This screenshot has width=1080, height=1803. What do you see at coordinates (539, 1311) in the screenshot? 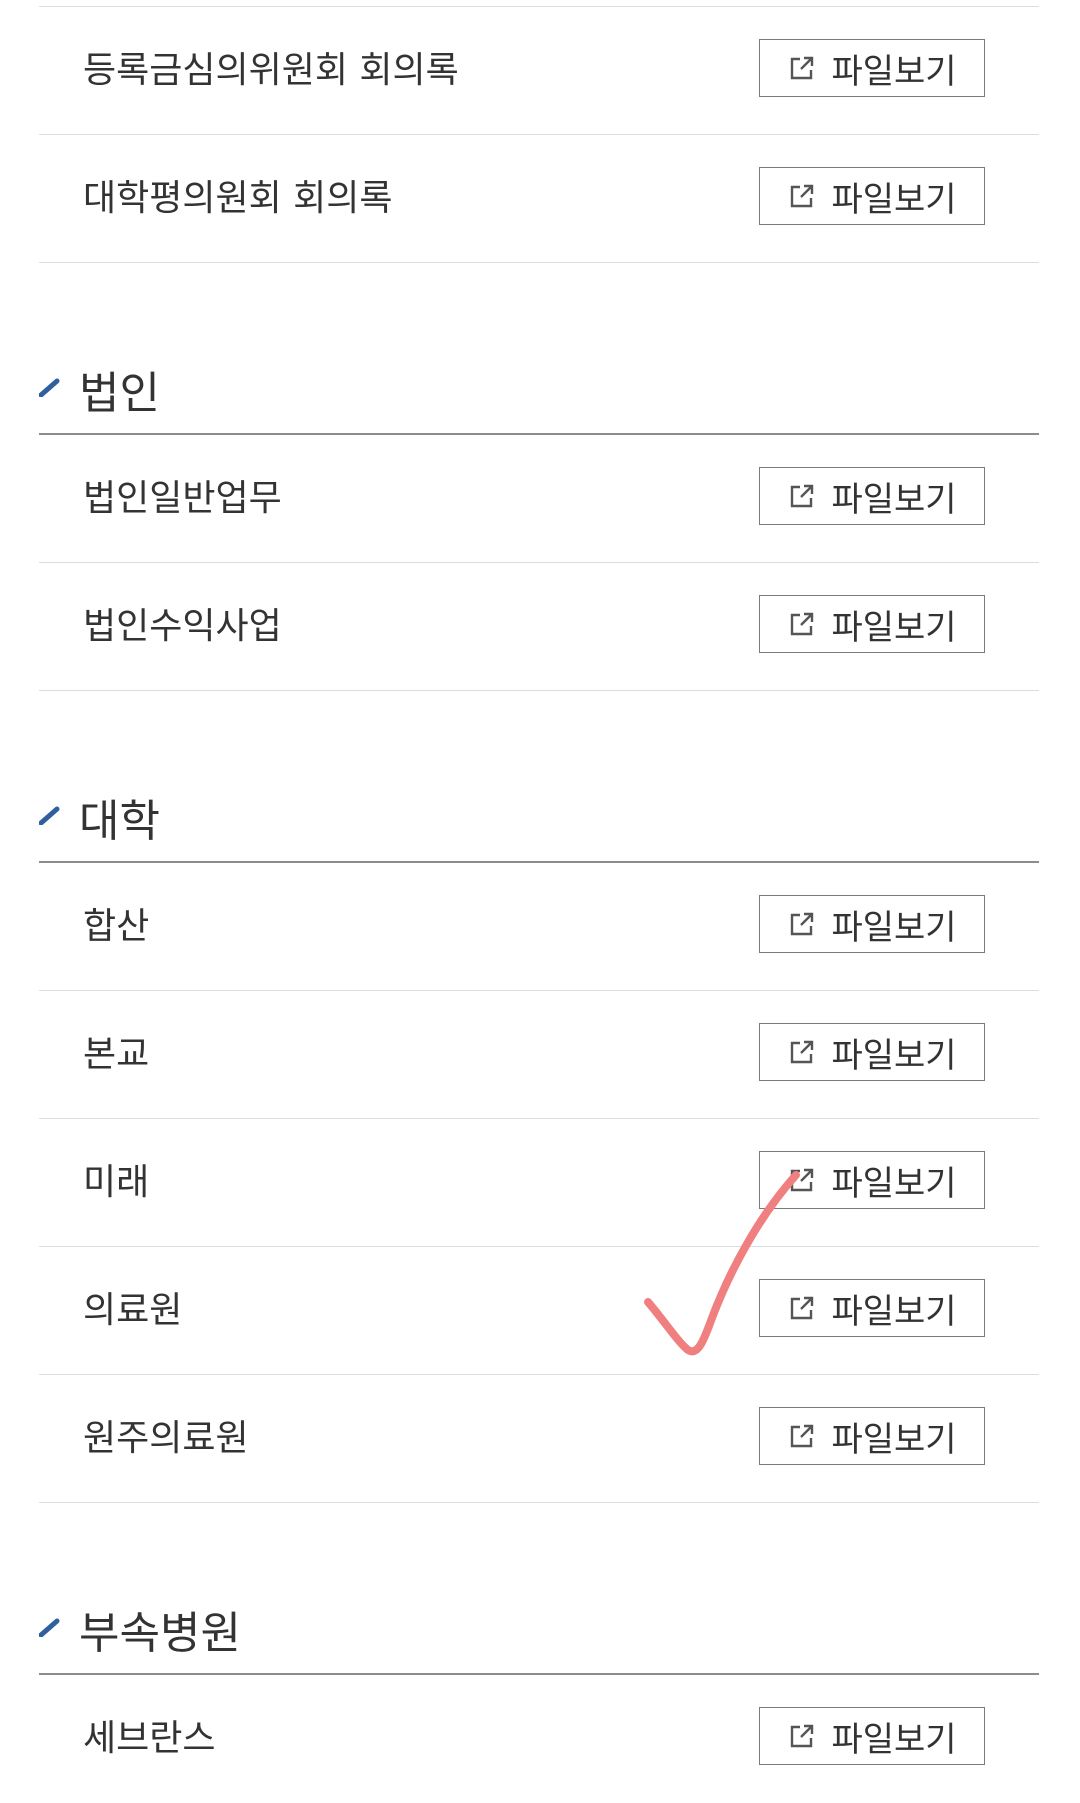
I see `list-item: 의료원 파일보기` at bounding box center [539, 1311].